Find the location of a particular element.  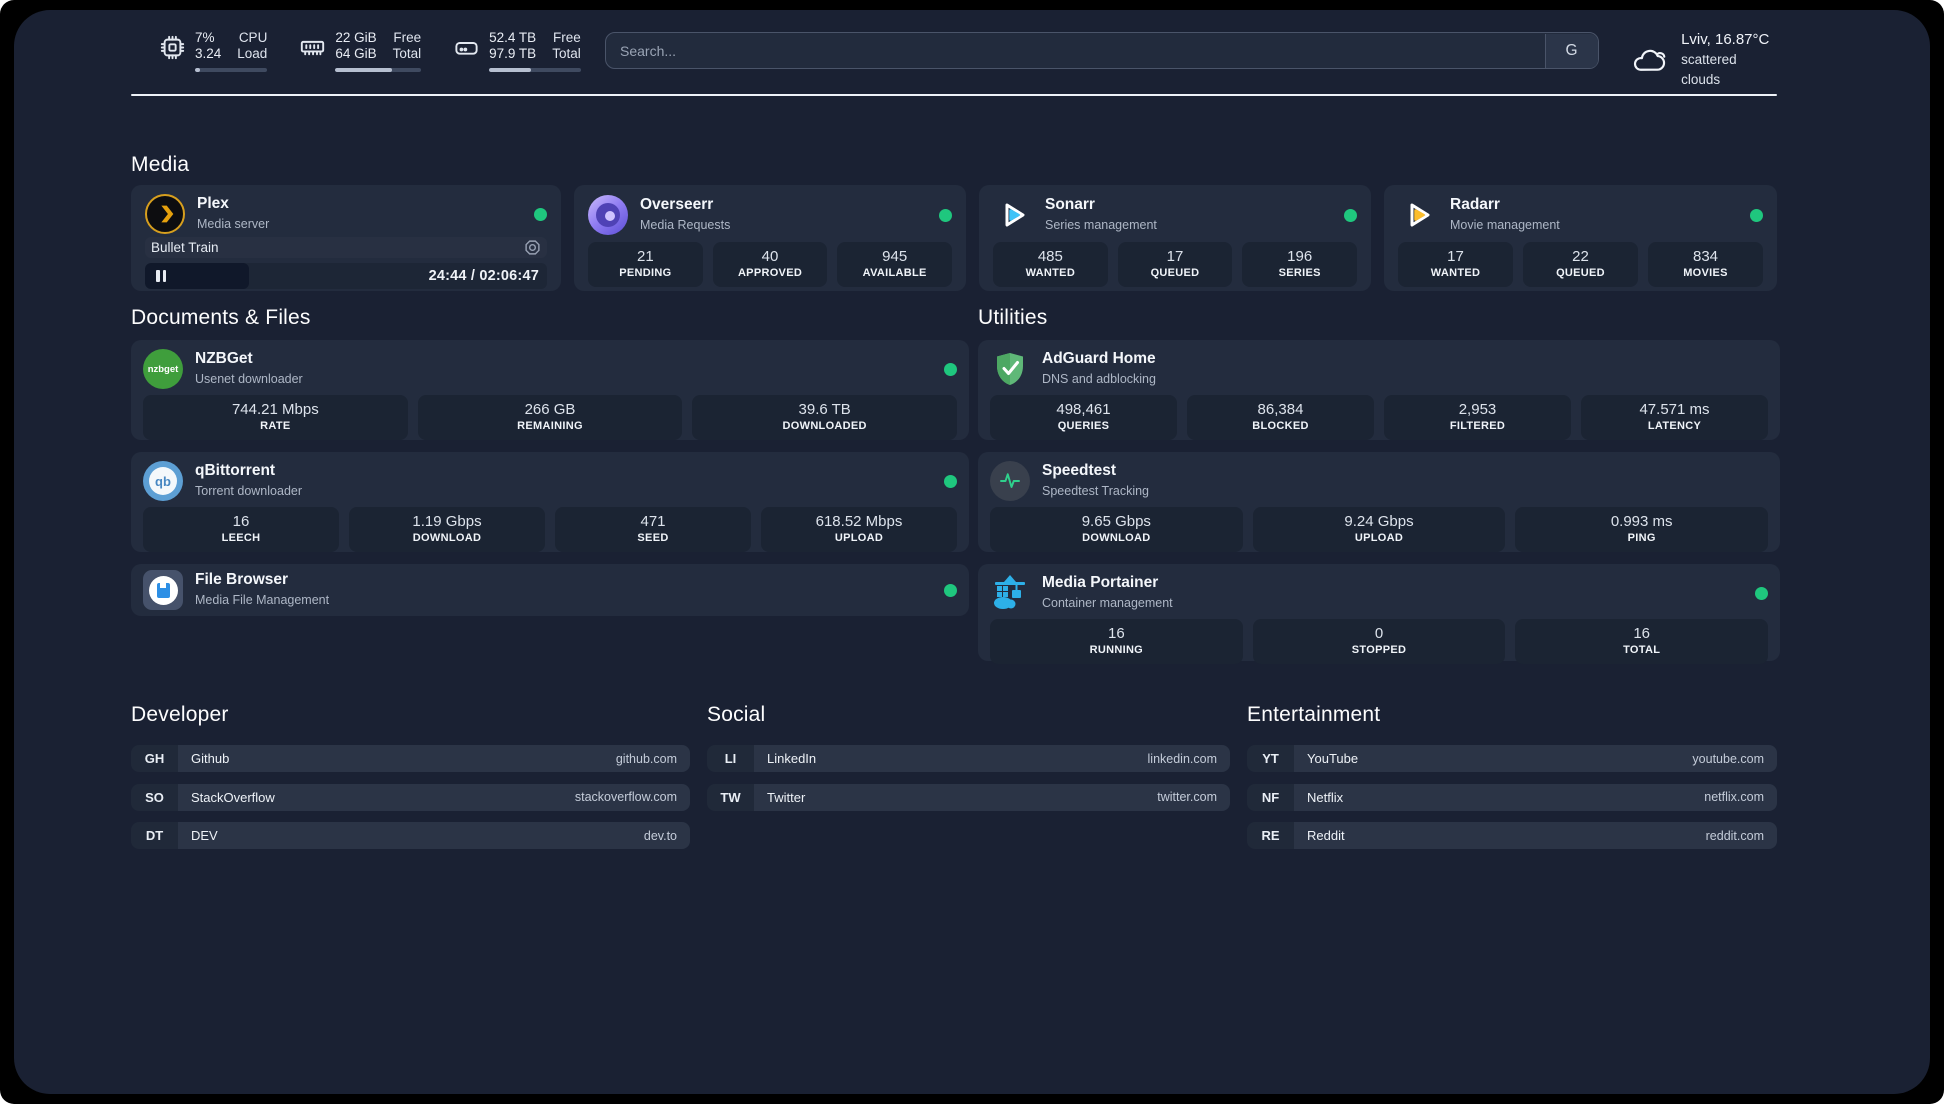

link-name: Github is located at coordinates (210, 758).